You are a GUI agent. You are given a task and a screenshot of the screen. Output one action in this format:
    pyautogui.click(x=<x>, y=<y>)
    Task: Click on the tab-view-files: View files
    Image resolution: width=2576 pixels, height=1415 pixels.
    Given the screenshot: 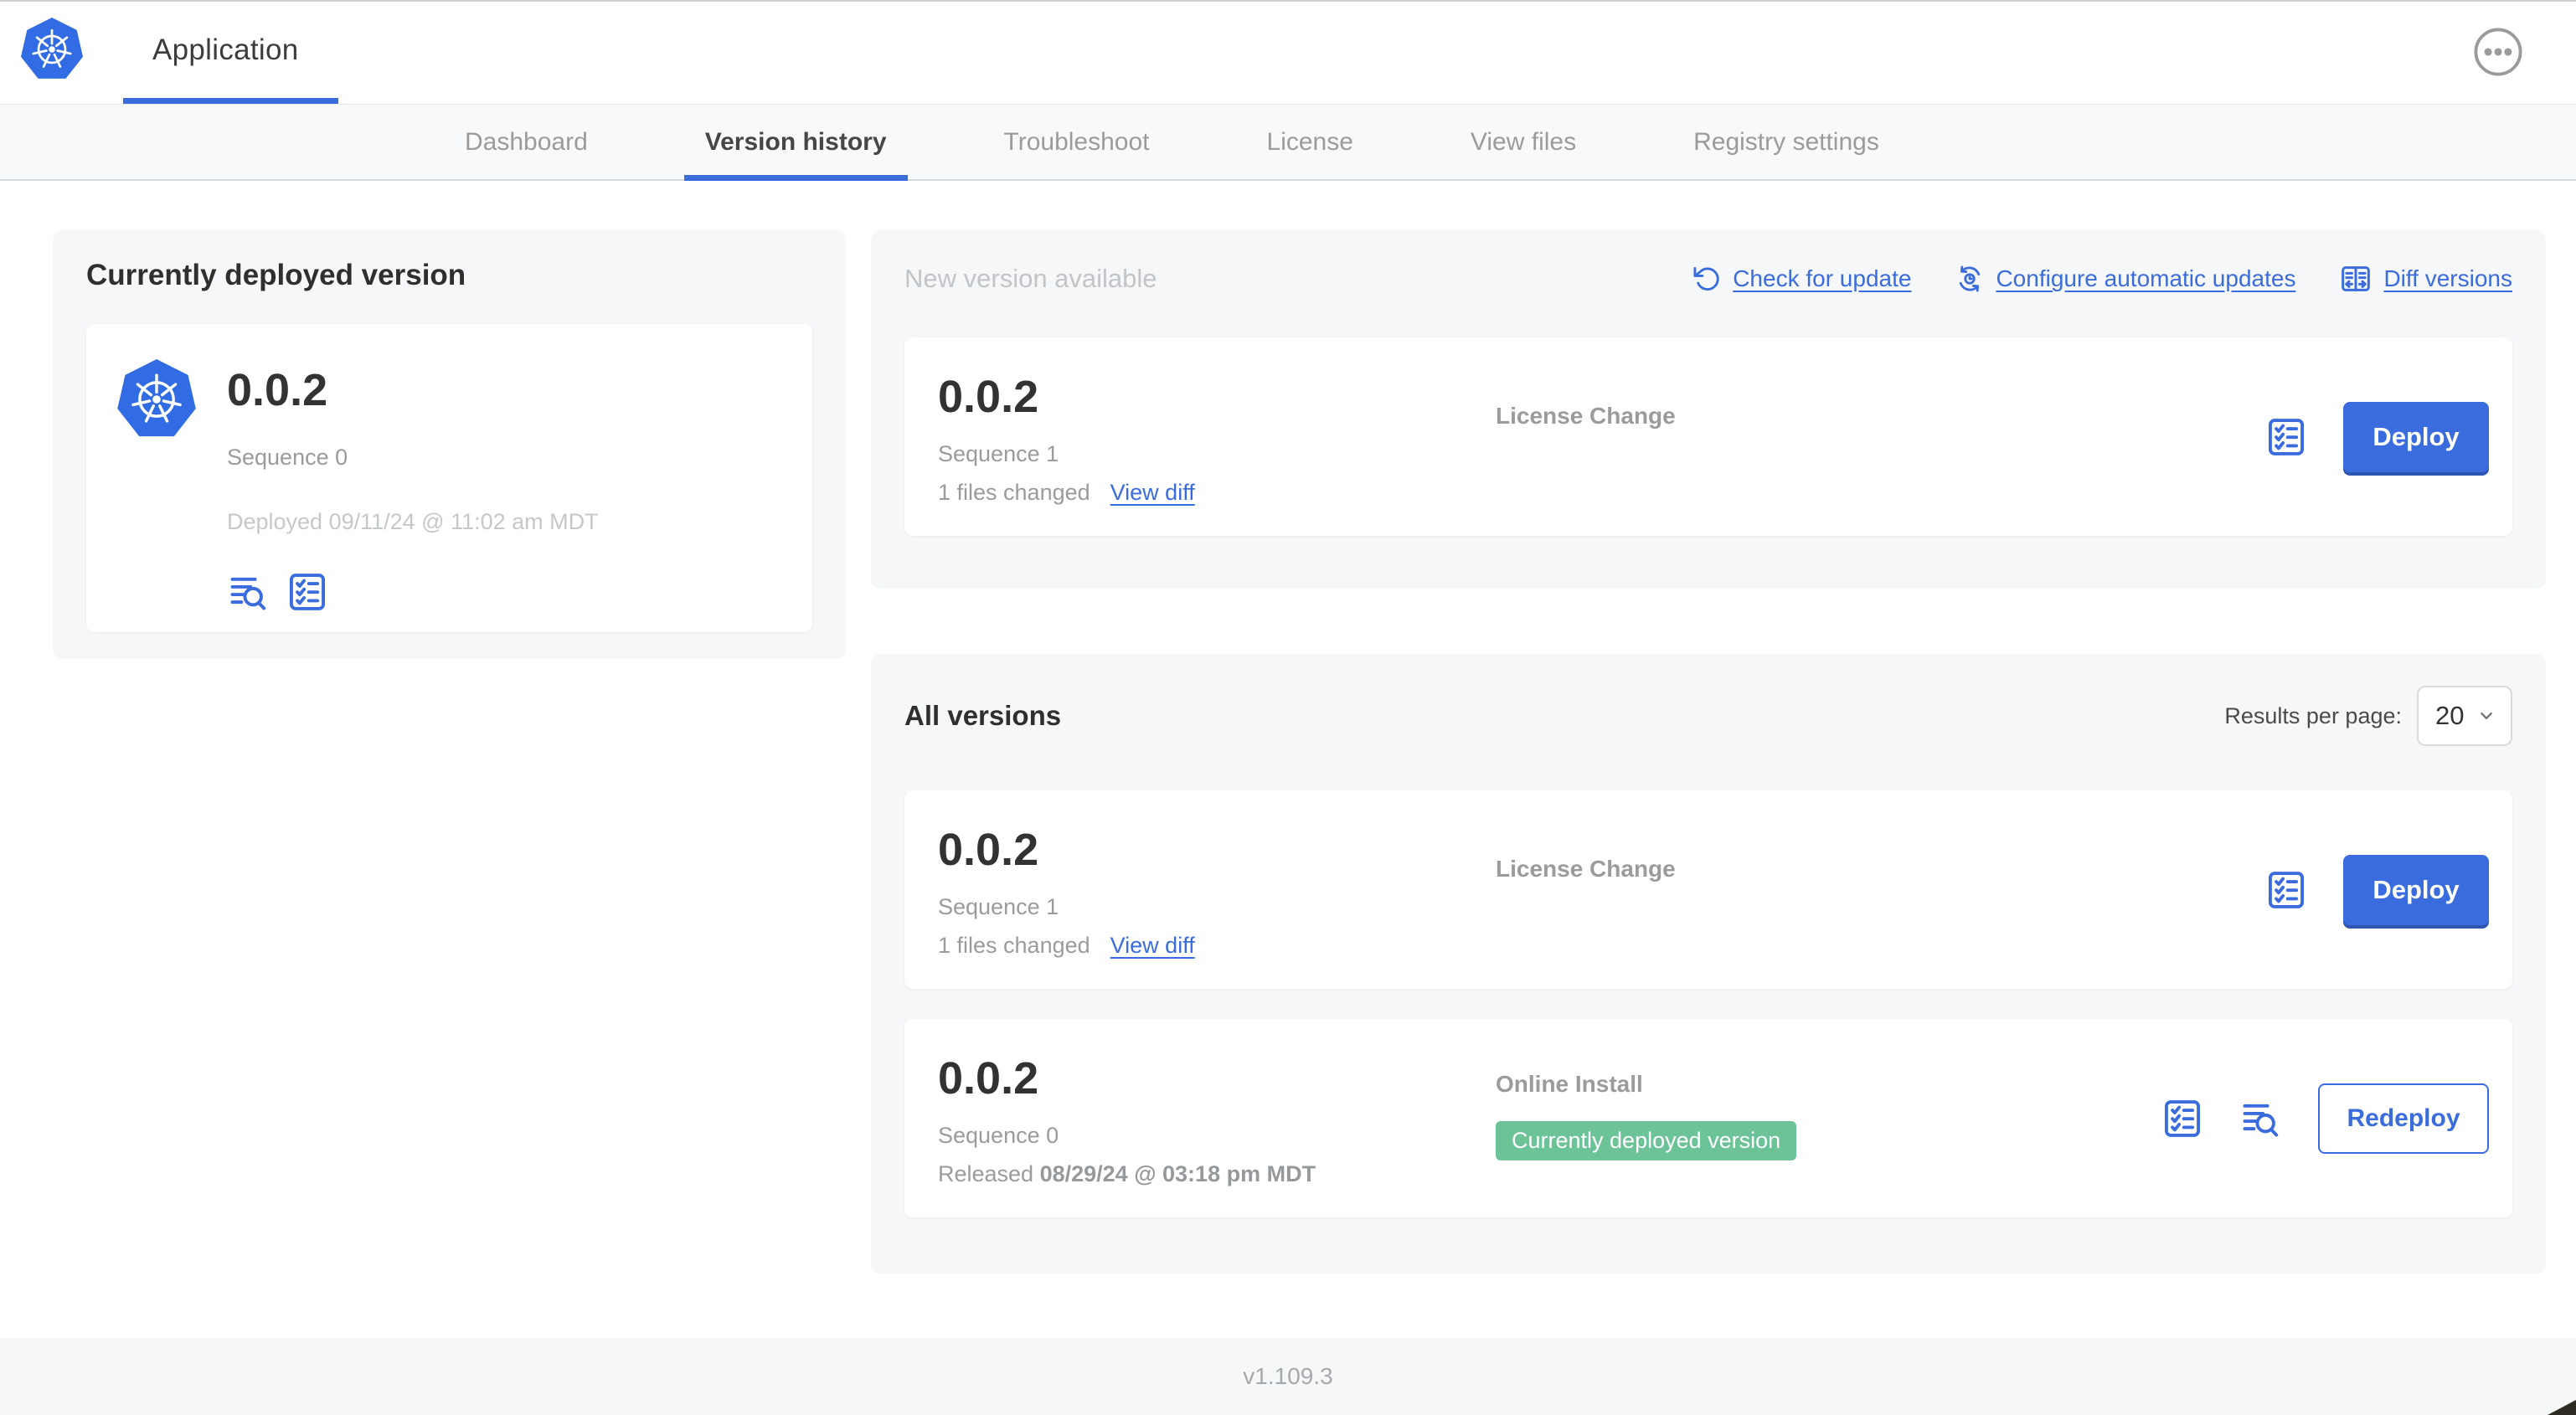 What is the action you would take?
    pyautogui.click(x=1523, y=142)
    